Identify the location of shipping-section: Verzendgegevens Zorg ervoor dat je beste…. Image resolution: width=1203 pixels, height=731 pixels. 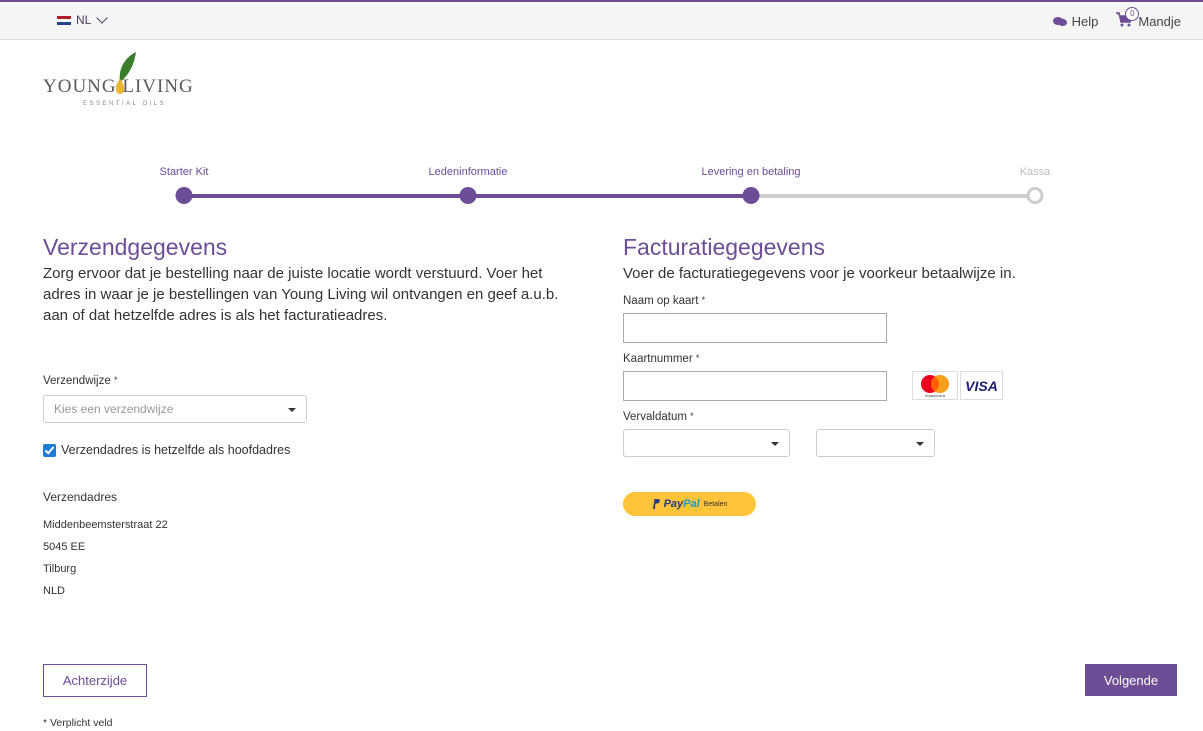
(313, 280).